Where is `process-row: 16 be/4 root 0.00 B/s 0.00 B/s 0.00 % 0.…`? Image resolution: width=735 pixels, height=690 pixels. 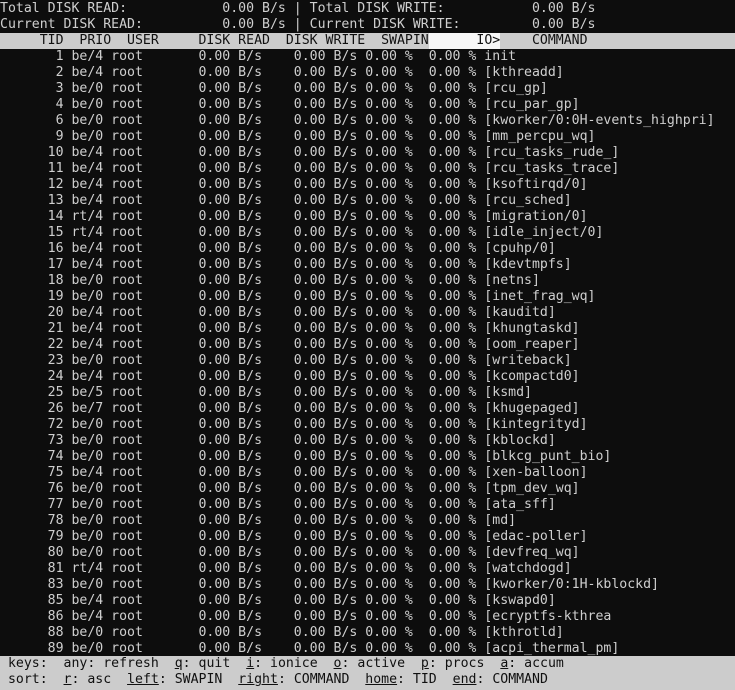 process-row: 16 be/4 root 0.00 B/s 0.00 B/s 0.00 % 0.… is located at coordinates (367, 249).